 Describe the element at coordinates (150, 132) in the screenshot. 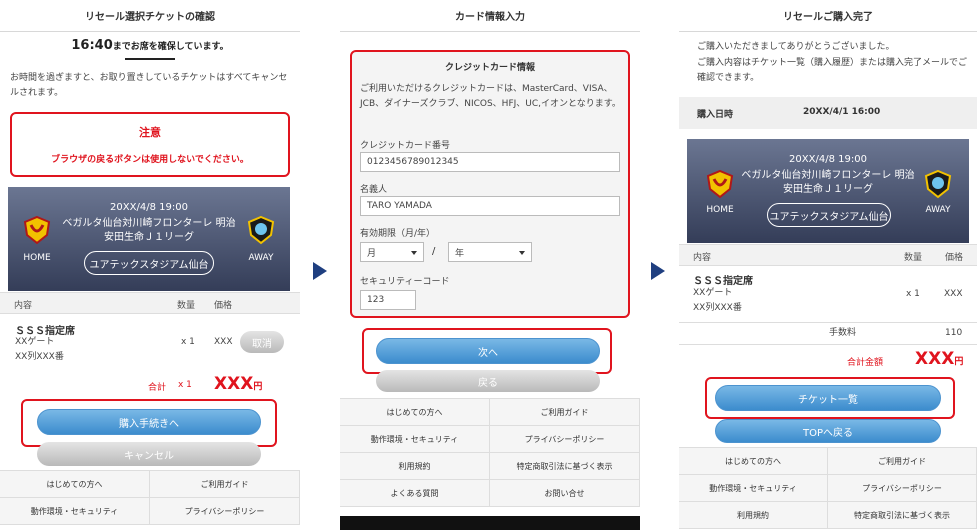

I see `warning-title: 注意` at that location.